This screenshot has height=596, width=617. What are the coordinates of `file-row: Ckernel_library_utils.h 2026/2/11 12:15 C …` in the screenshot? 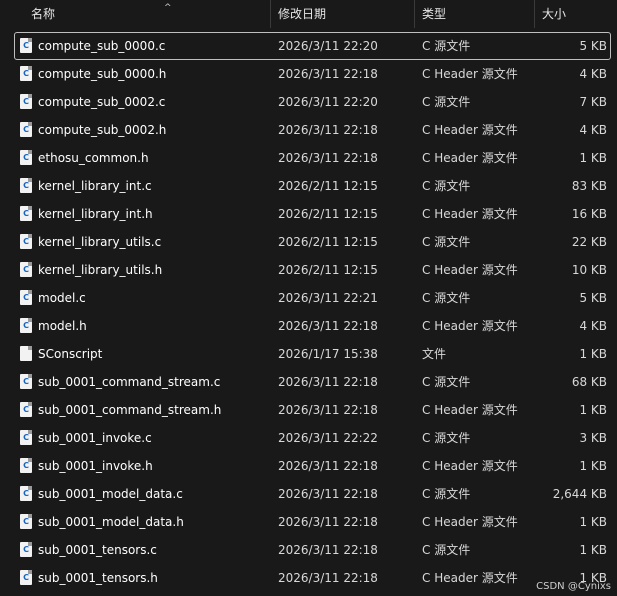 It's located at (308, 270).